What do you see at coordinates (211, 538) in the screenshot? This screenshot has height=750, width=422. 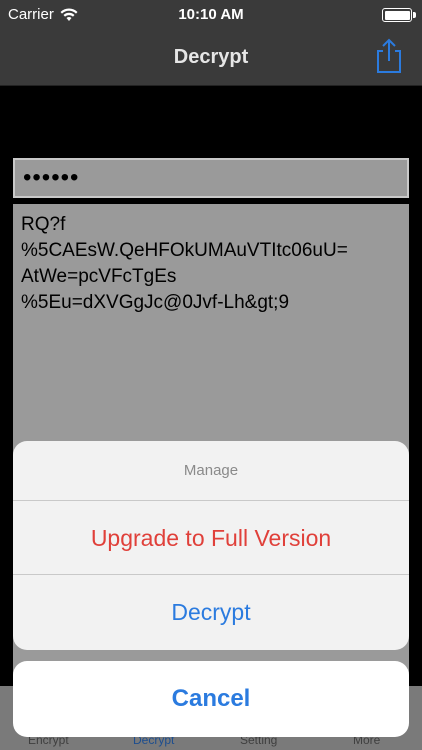 I see `upgrade-button: Upgrade to Full Version` at bounding box center [211, 538].